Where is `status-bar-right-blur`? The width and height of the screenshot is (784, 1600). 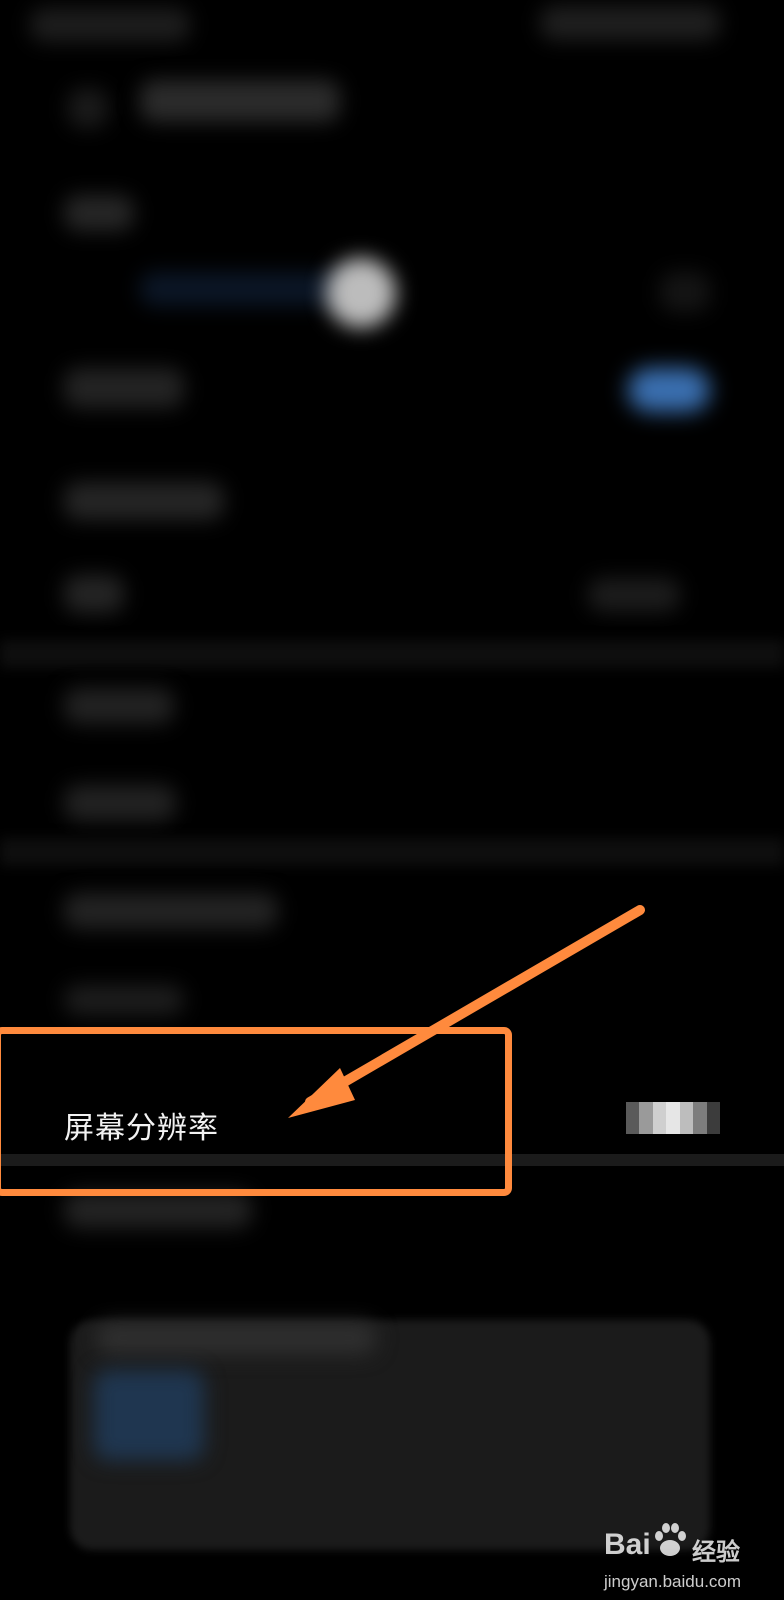
status-bar-right-blur is located at coordinates (630, 23).